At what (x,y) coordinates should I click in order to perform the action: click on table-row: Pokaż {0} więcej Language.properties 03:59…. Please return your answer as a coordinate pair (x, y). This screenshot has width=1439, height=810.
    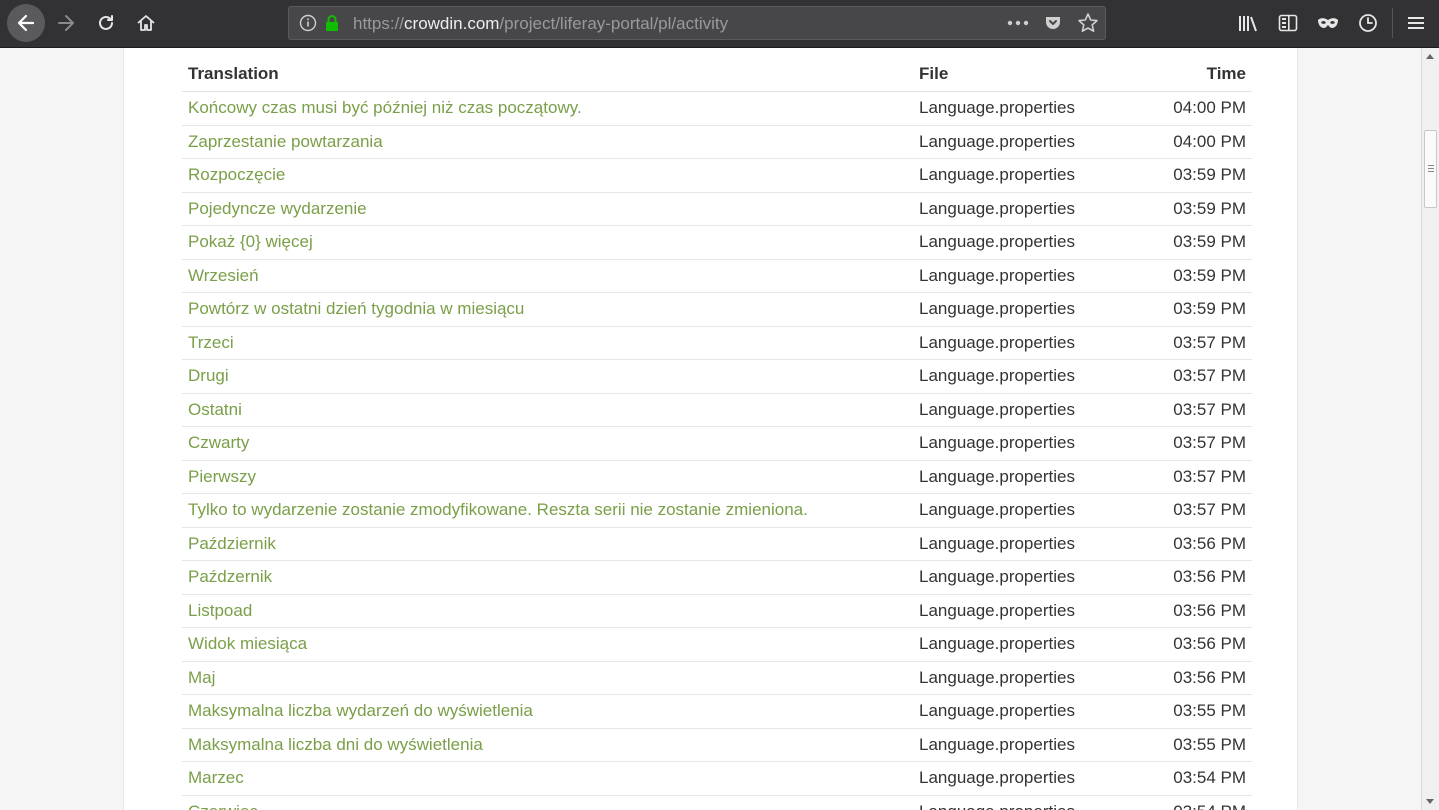
    Looking at the image, I should click on (717, 243).